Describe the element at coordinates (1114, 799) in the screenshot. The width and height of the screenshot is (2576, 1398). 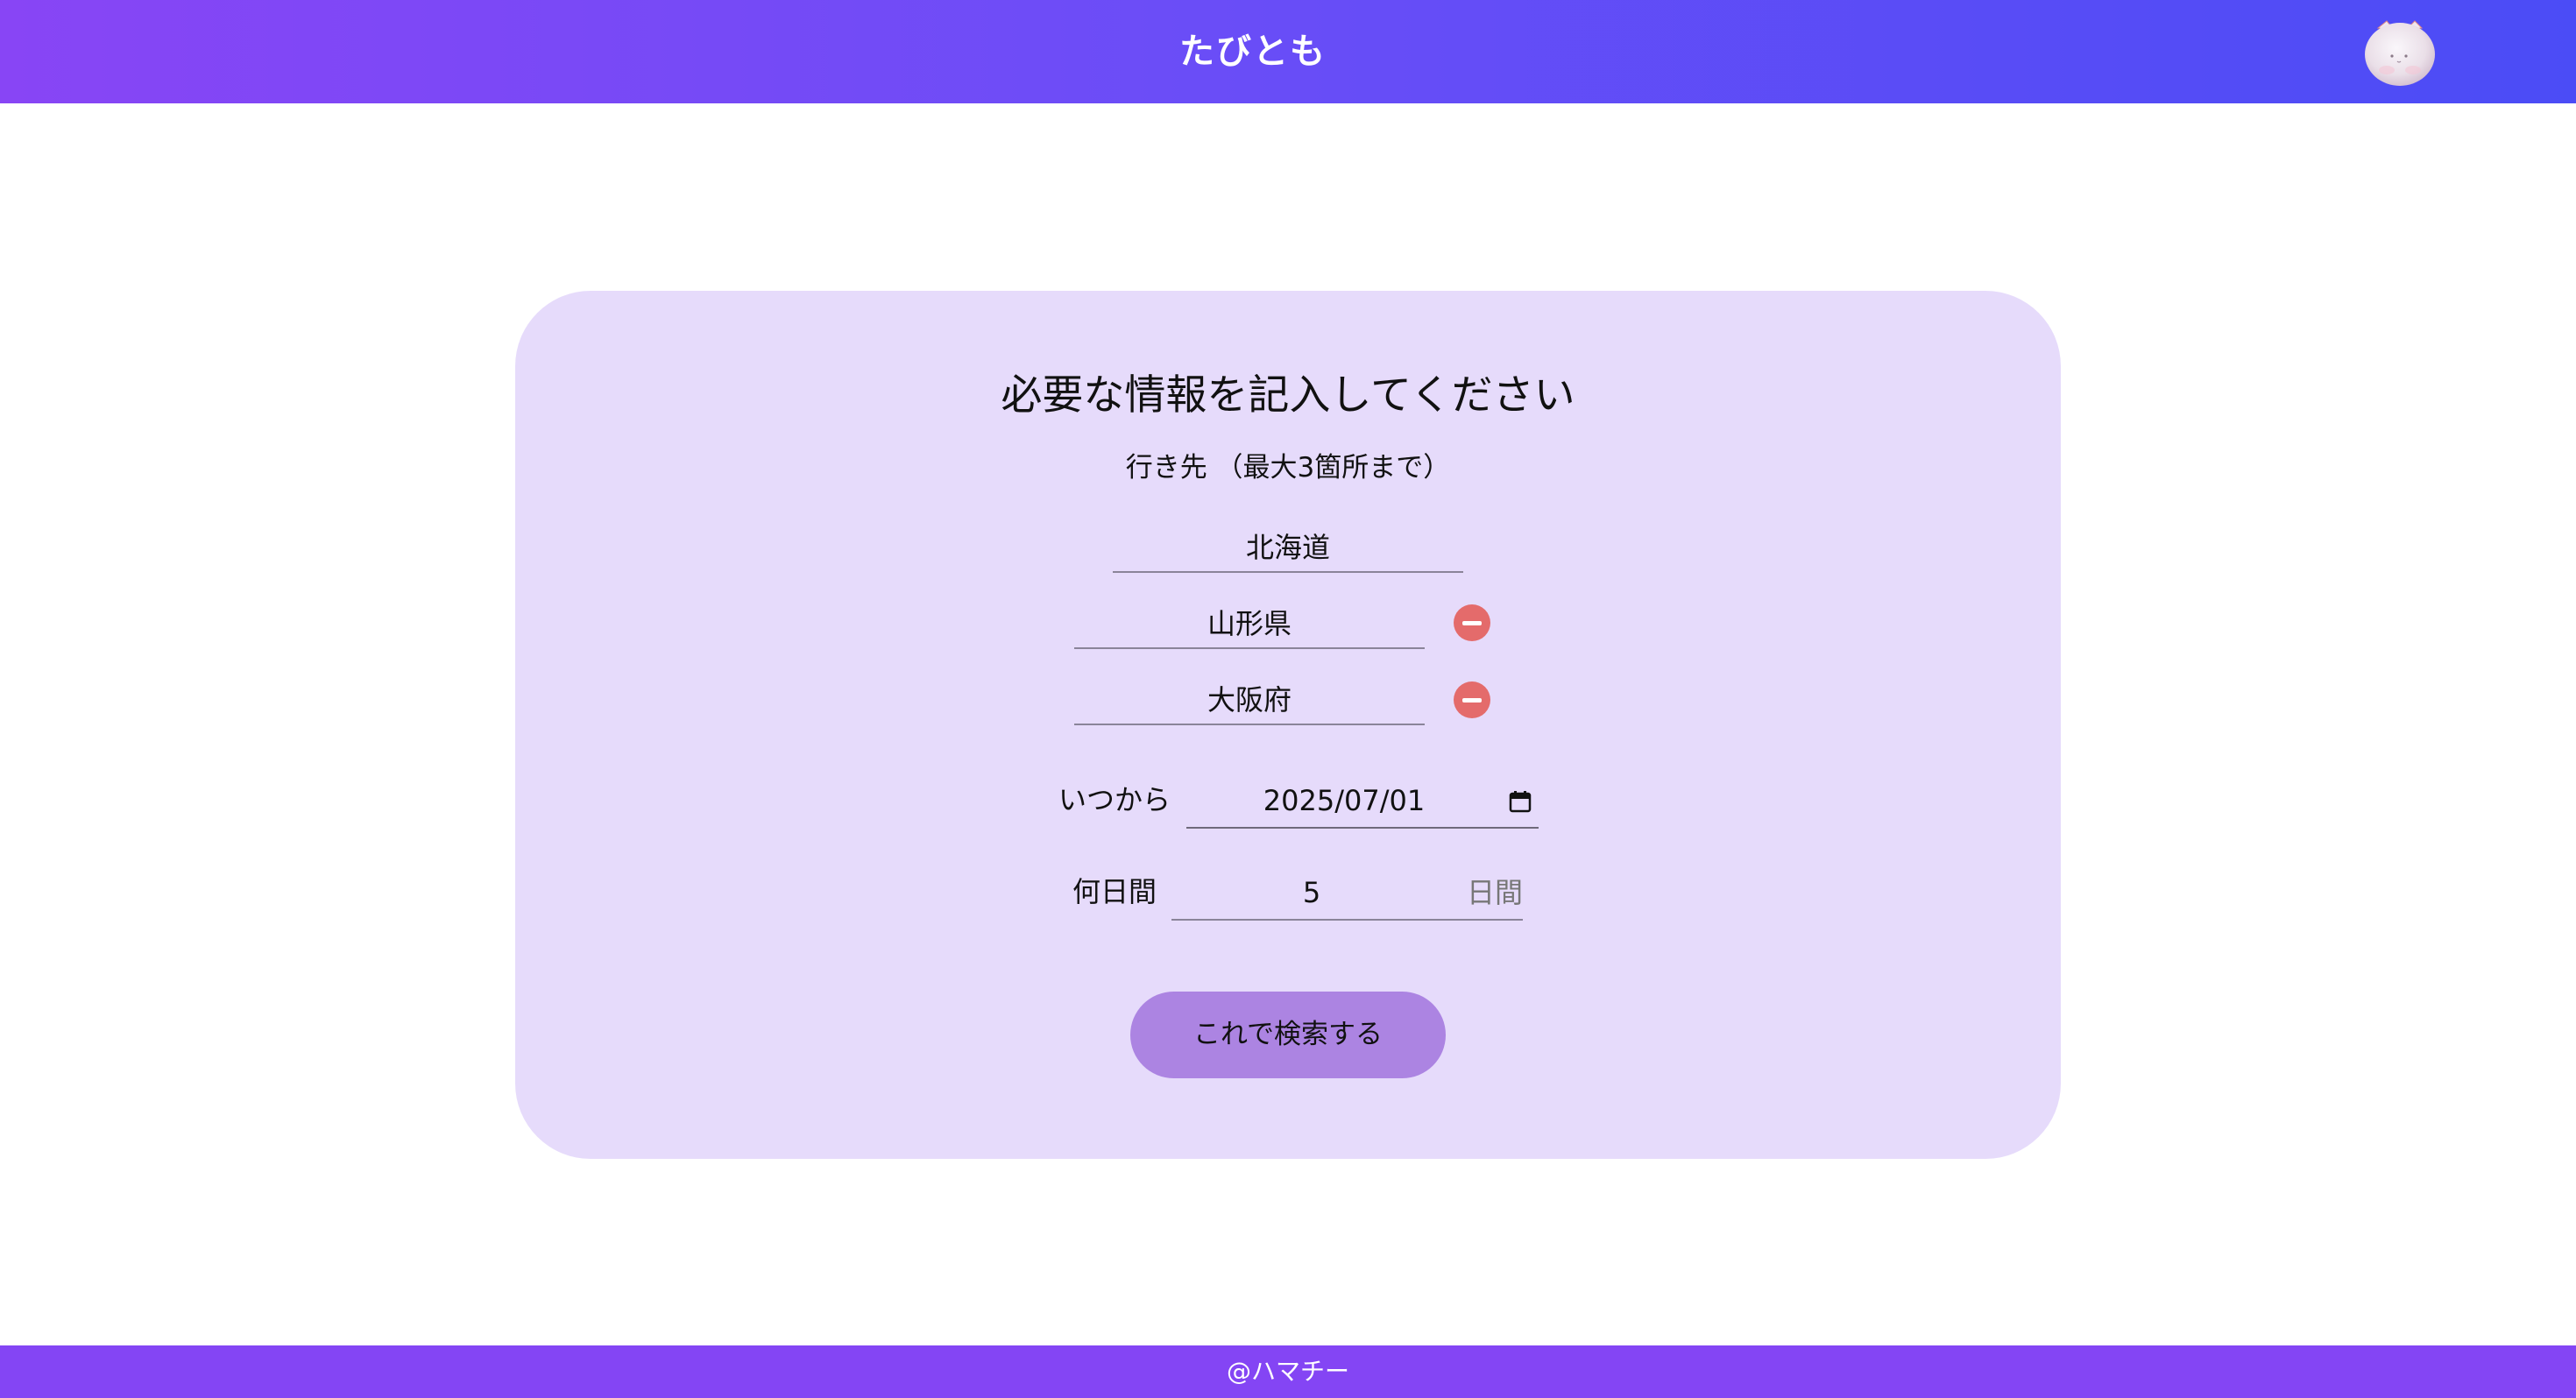
I see `start-date-label: いつから` at that location.